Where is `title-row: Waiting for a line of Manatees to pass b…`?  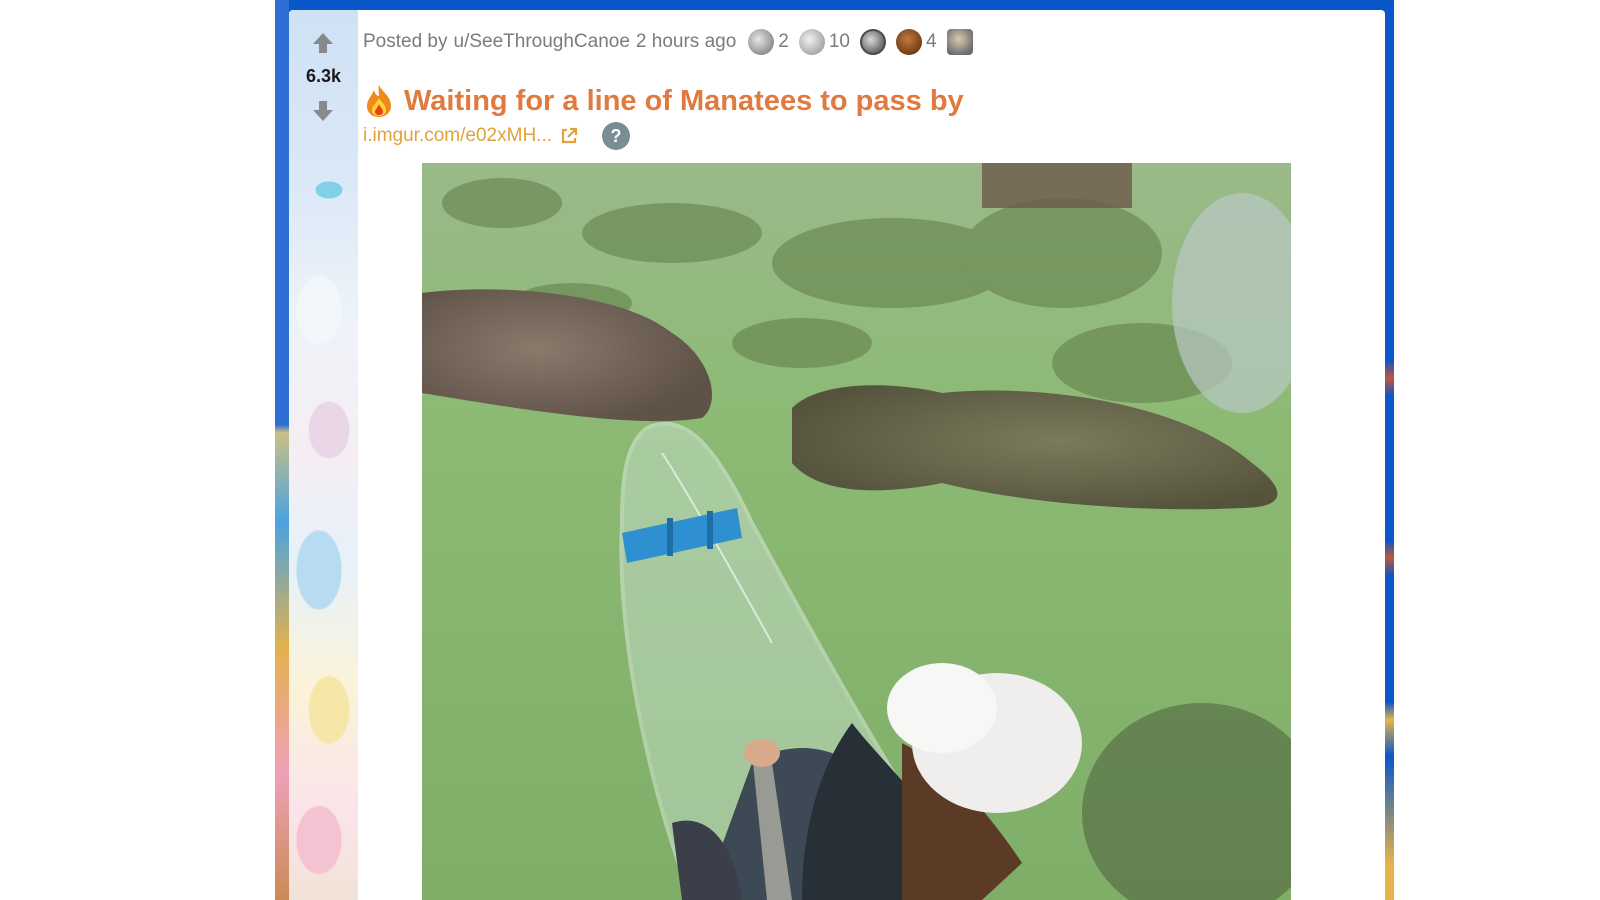
title-row: Waiting for a line of Manatees to pass b… is located at coordinates (664, 101).